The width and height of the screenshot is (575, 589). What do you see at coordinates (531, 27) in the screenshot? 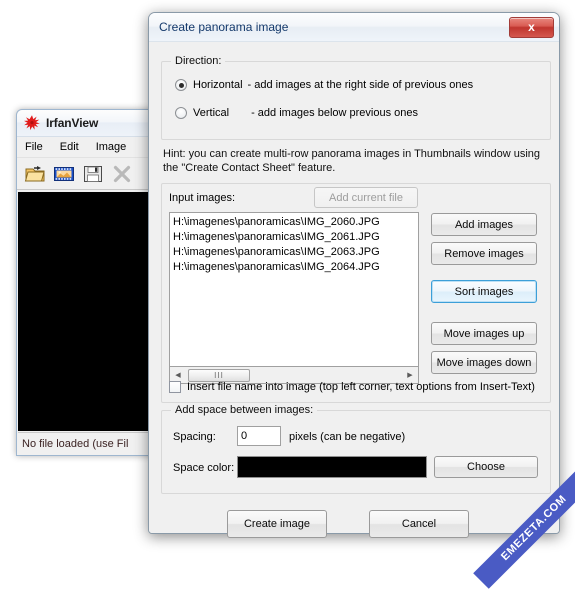
I see `close-icon: x` at bounding box center [531, 27].